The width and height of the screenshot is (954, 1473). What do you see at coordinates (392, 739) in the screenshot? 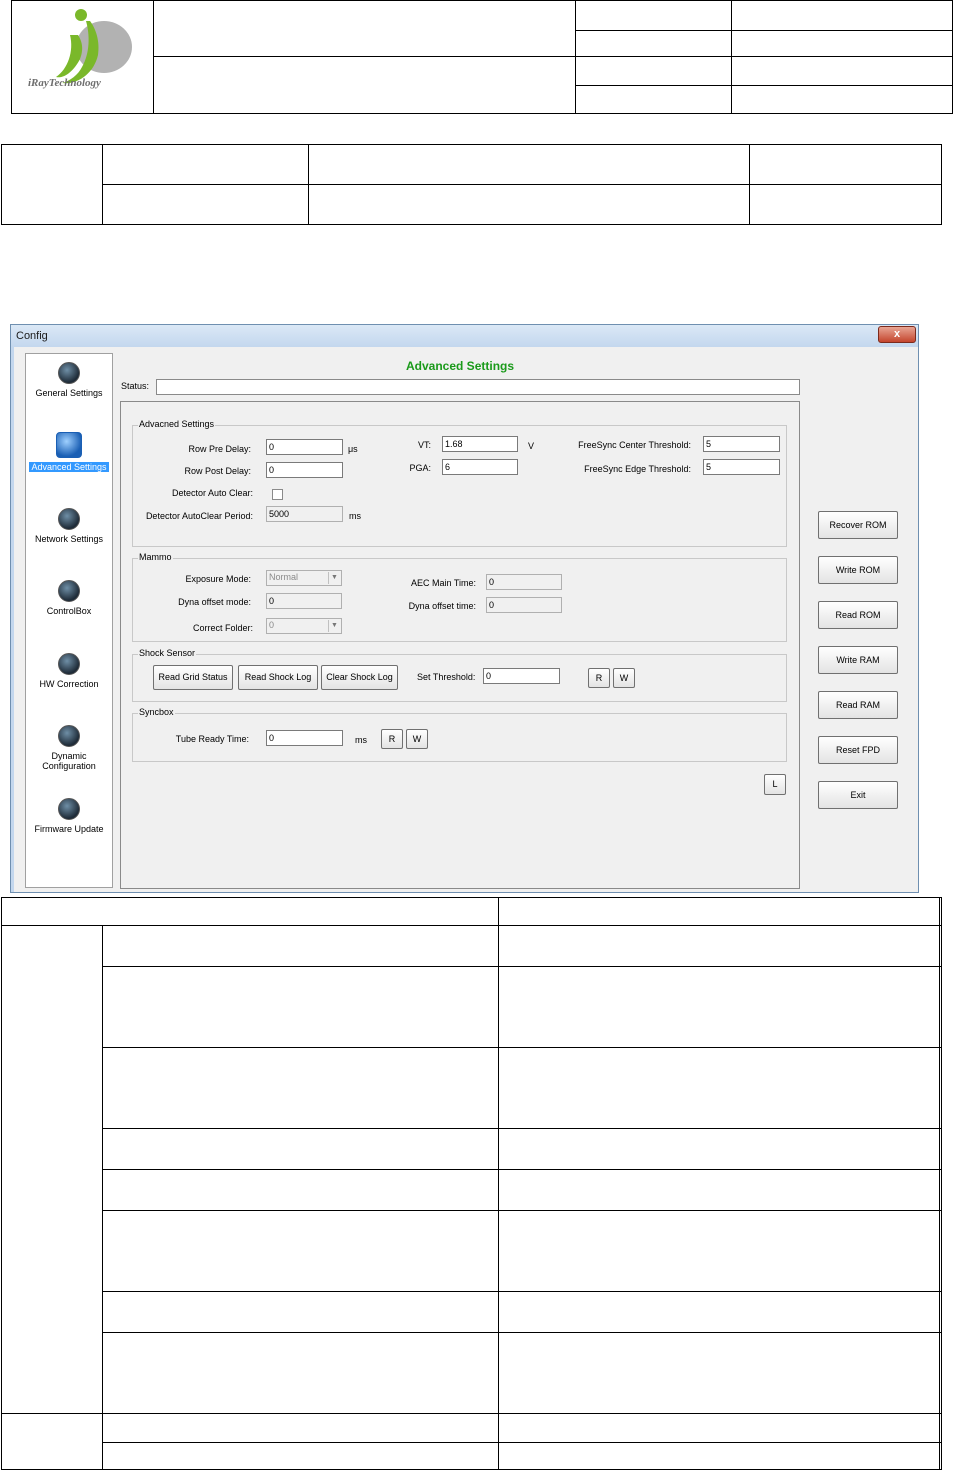
I see `syncbox-read-button: R` at bounding box center [392, 739].